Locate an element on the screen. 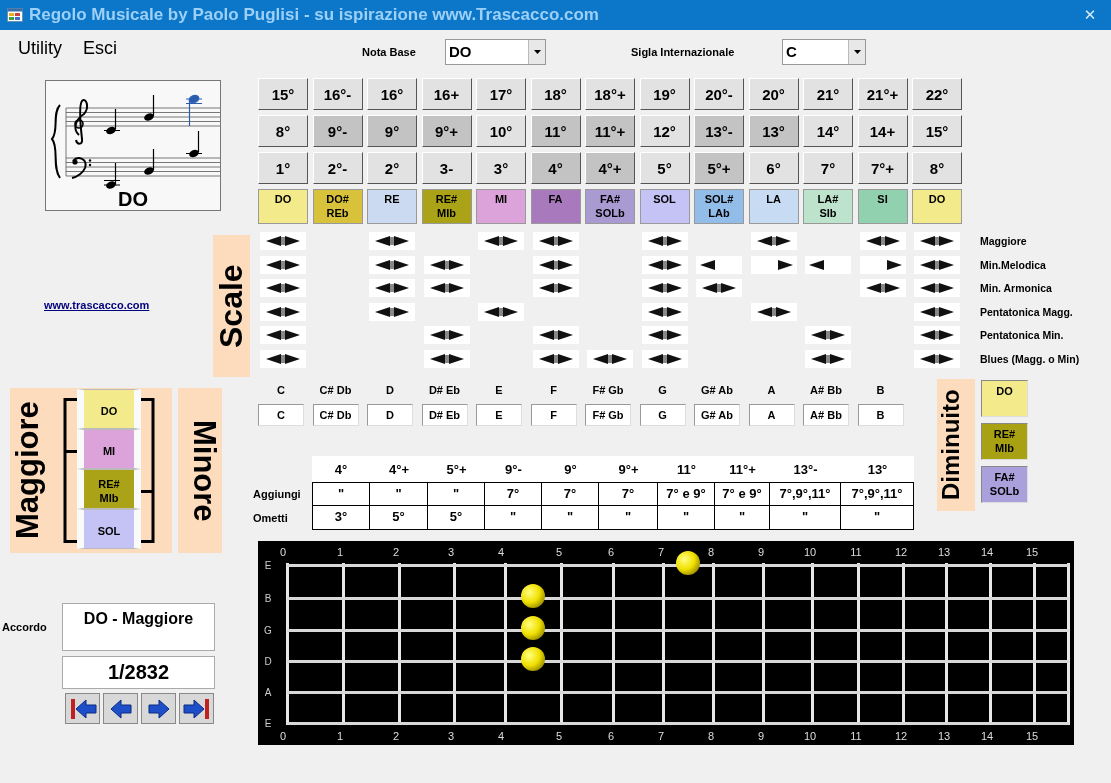  interval-button: 1° is located at coordinates (283, 168).